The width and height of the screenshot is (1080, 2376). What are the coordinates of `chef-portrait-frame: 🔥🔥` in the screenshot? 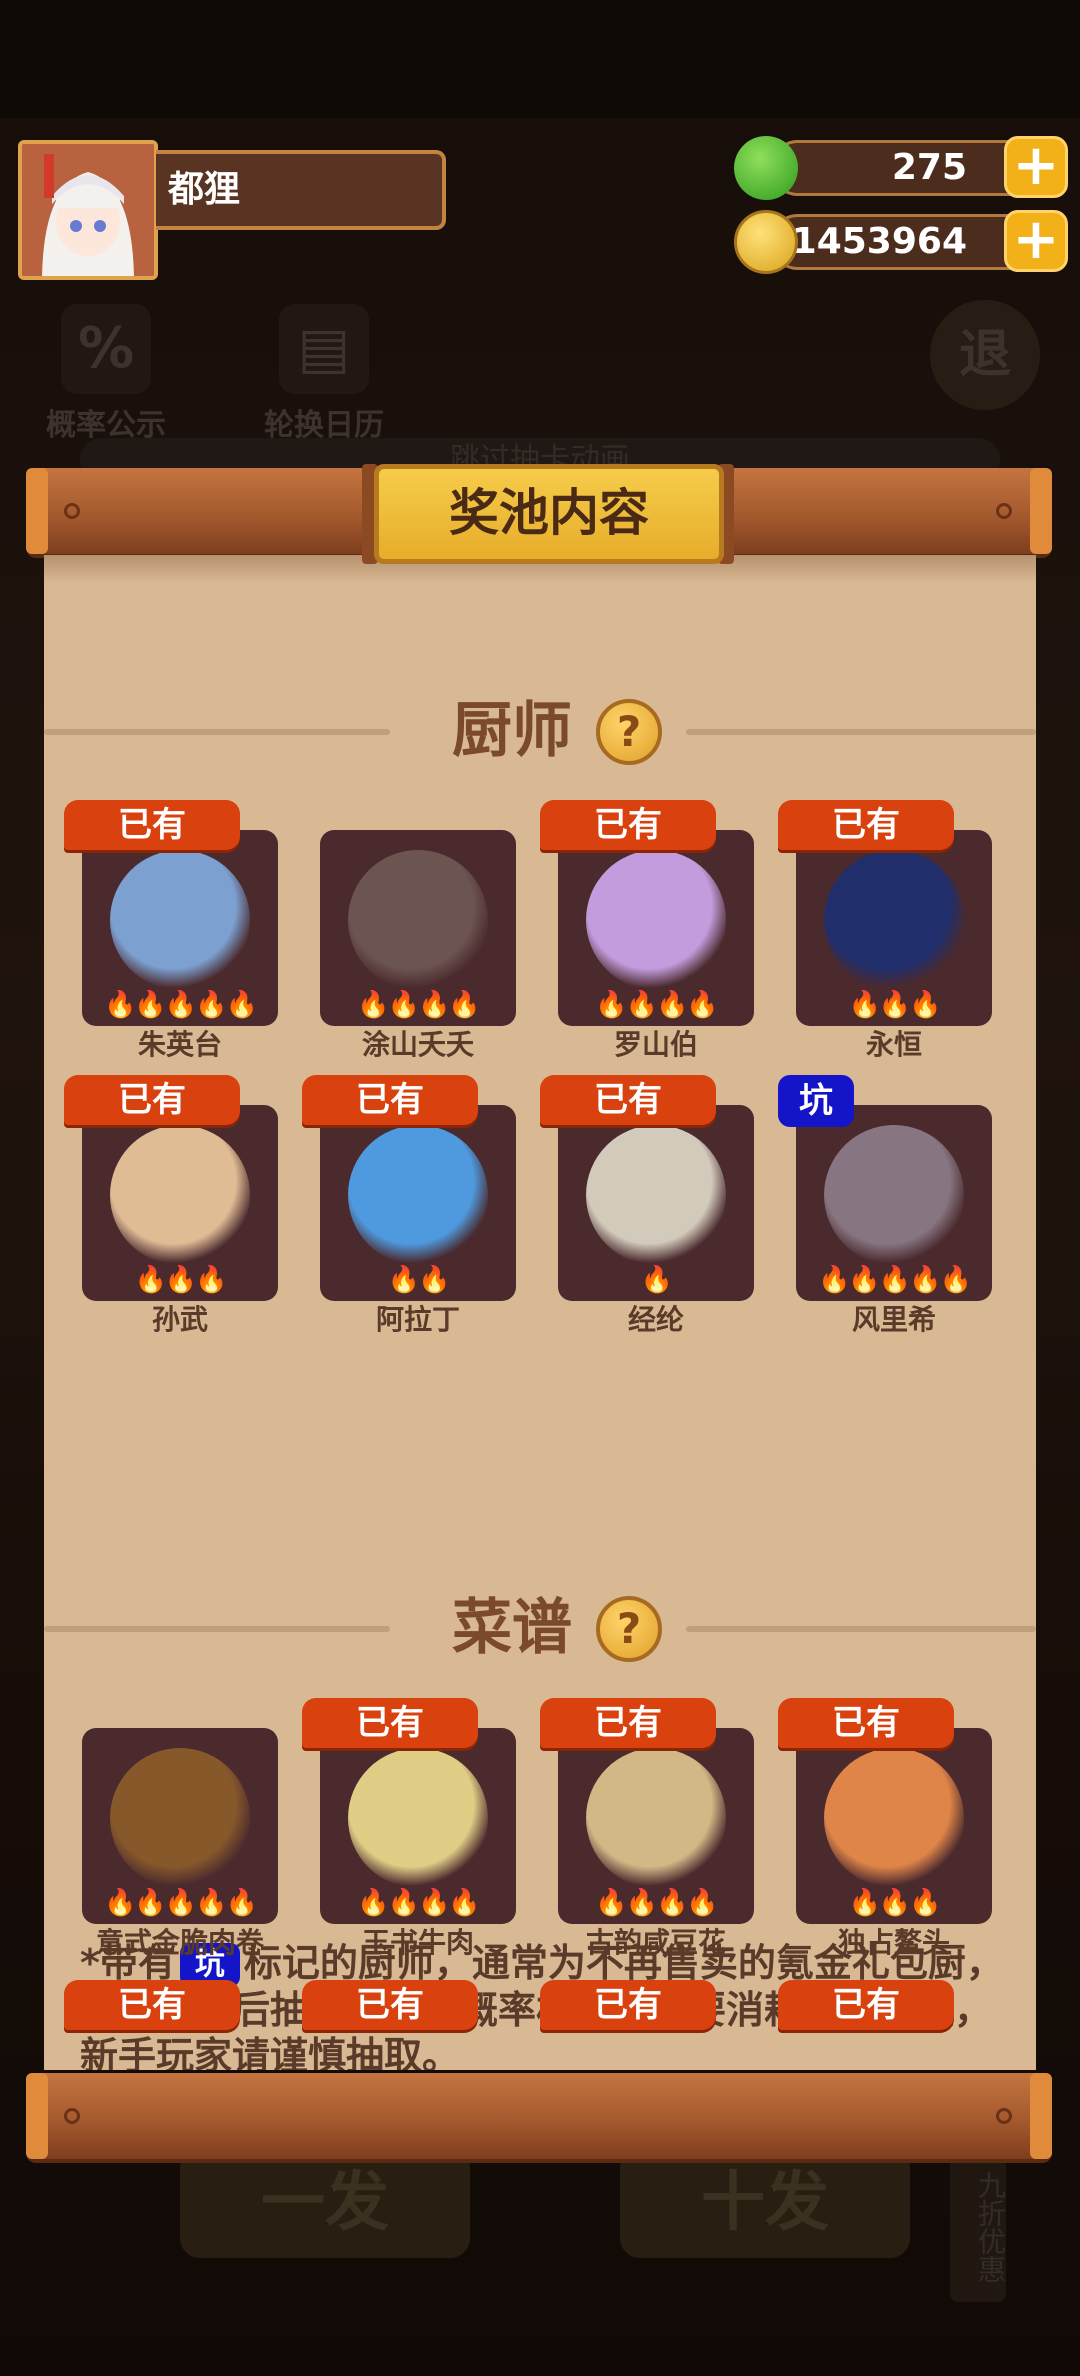 It's located at (418, 1203).